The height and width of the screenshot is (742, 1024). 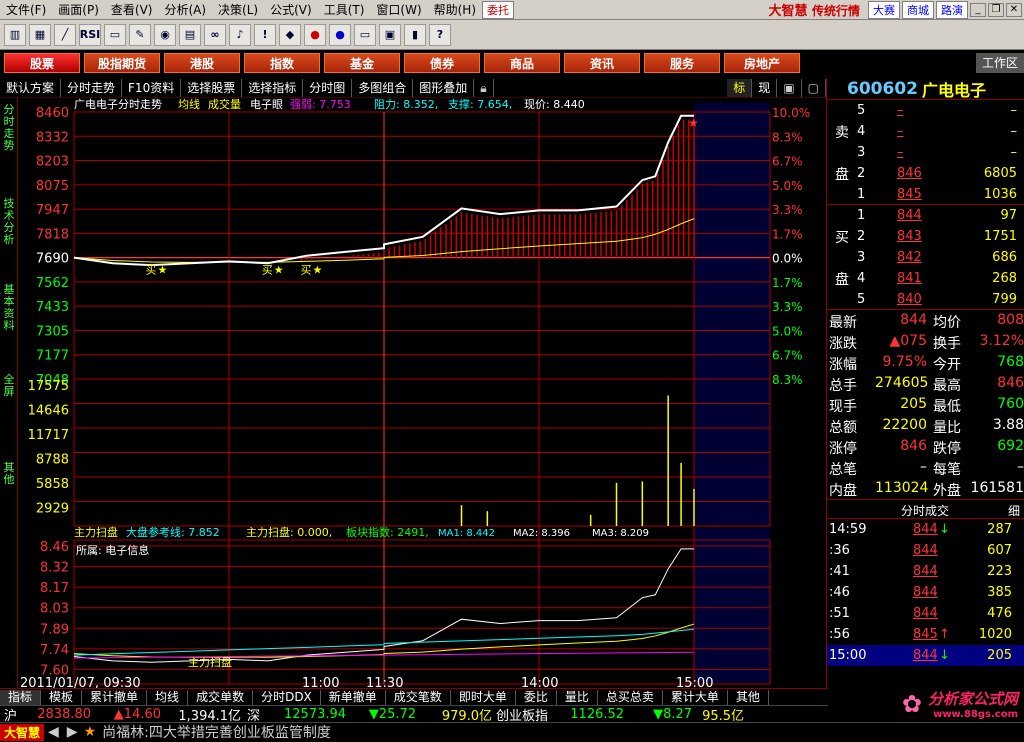 I want to click on bars-icon: ▮, so click(x=415, y=34).